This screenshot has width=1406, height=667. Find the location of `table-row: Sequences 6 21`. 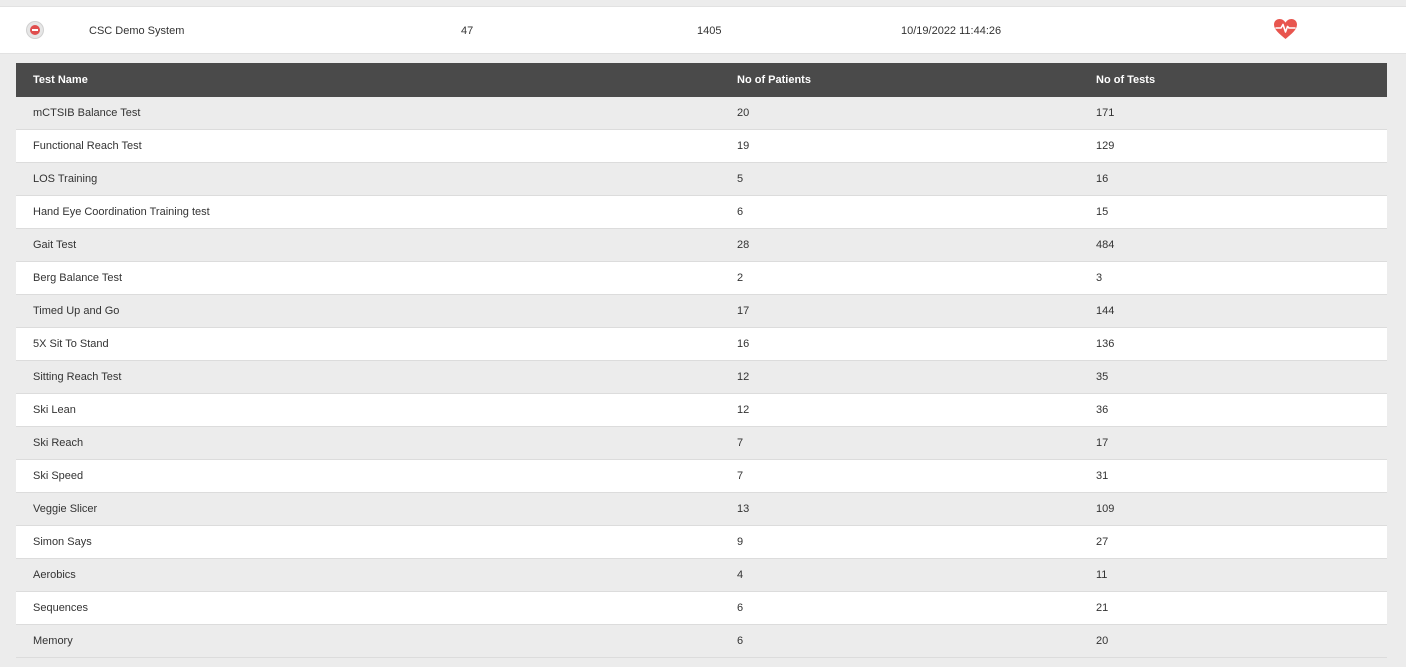

table-row: Sequences 6 21 is located at coordinates (701, 608).